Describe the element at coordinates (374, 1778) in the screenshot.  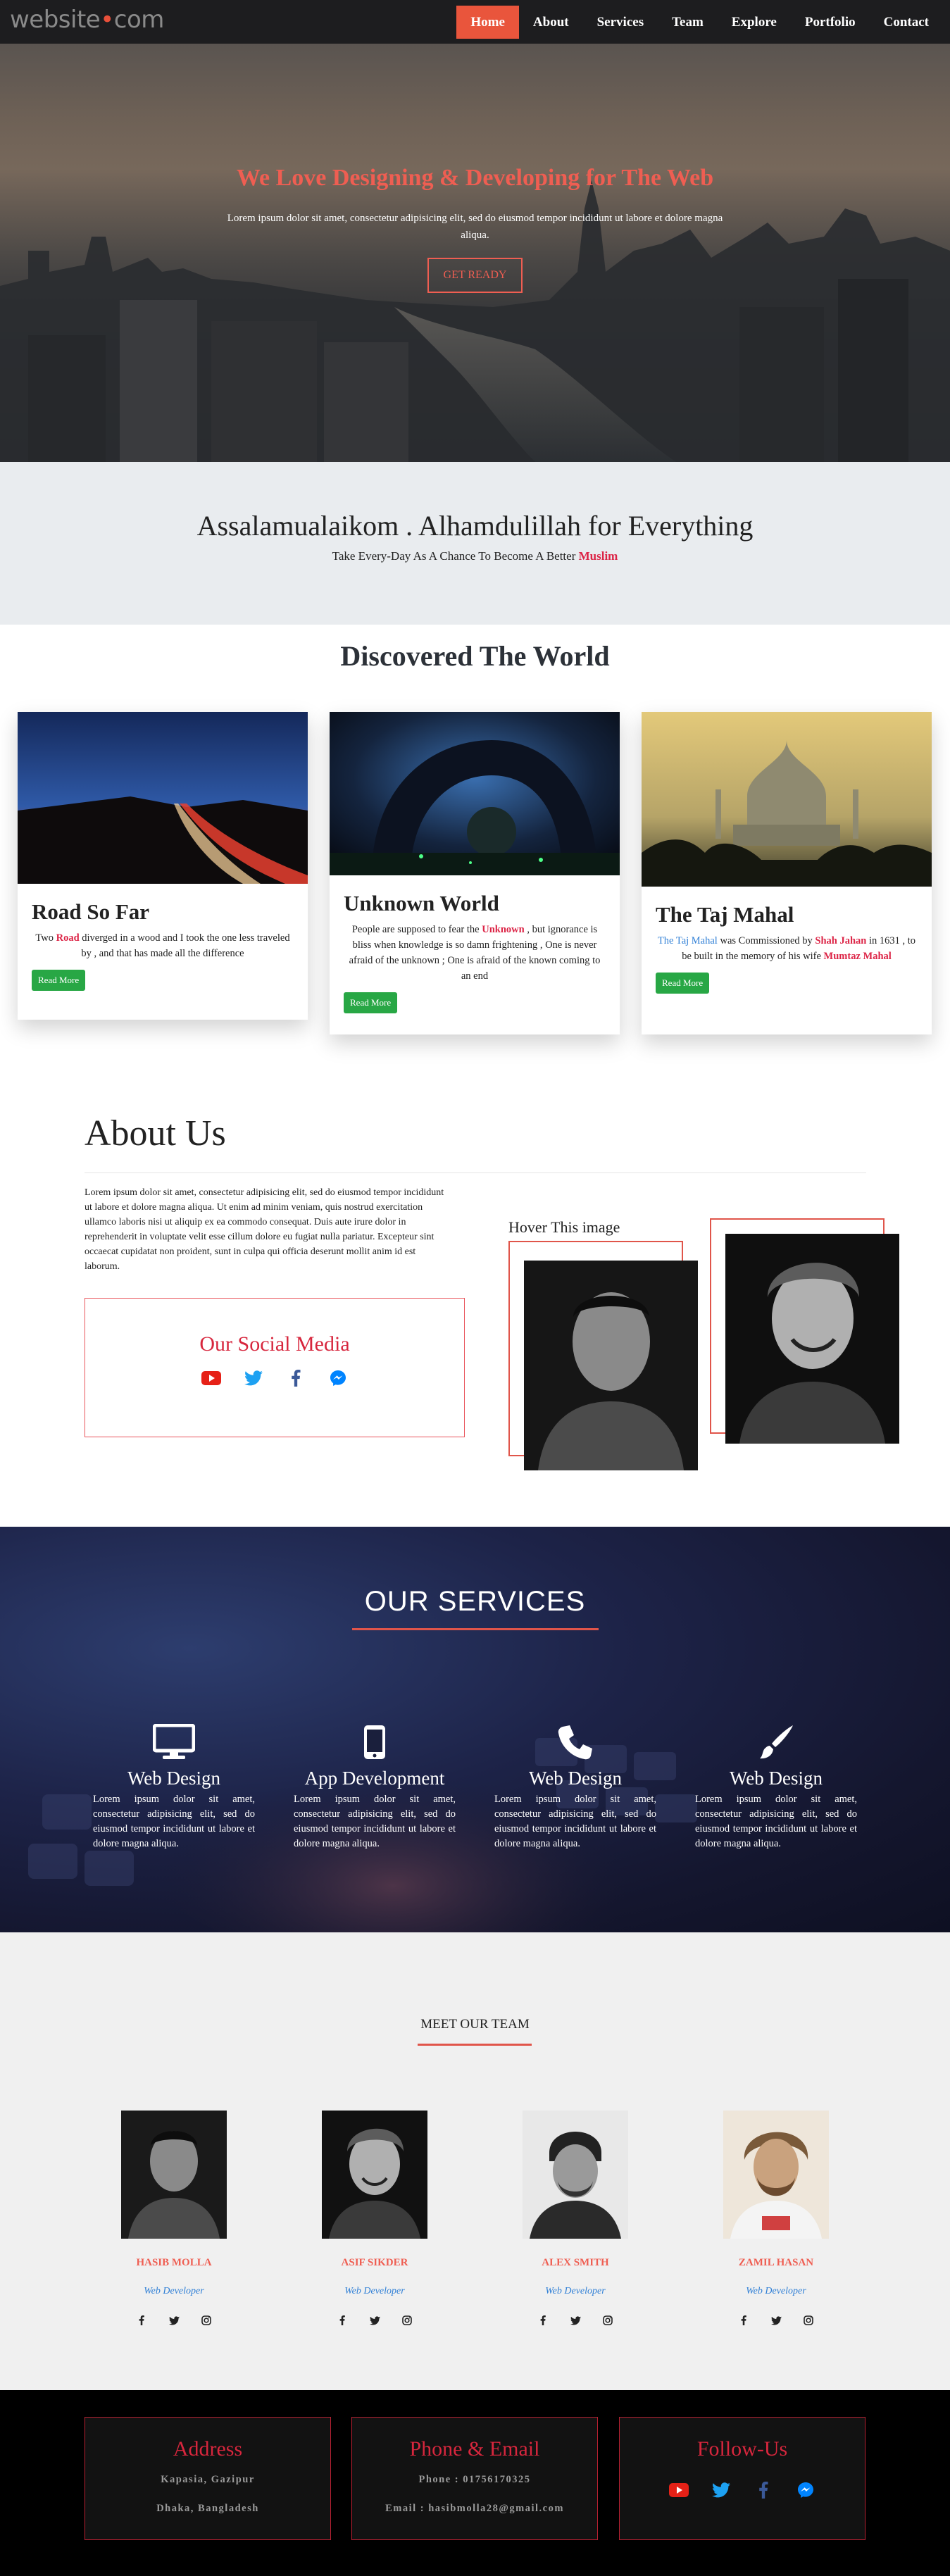
I see `service-title: App Development` at that location.